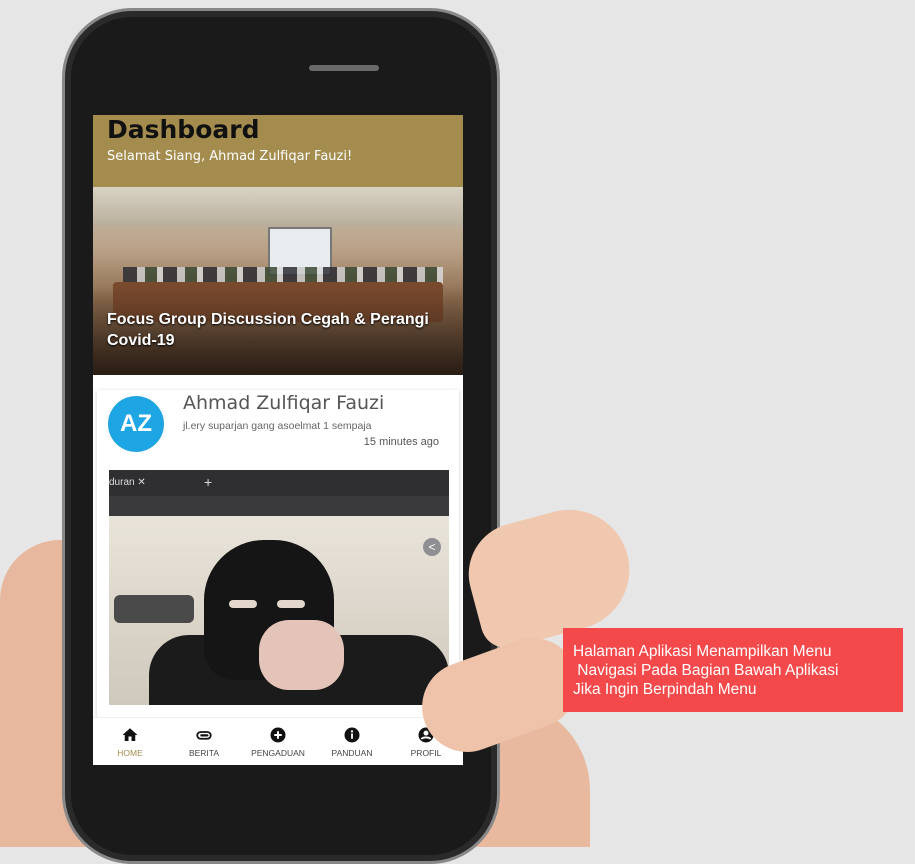 The height and width of the screenshot is (864, 915). Describe the element at coordinates (154, 609) in the screenshot. I see `image-gun` at that location.